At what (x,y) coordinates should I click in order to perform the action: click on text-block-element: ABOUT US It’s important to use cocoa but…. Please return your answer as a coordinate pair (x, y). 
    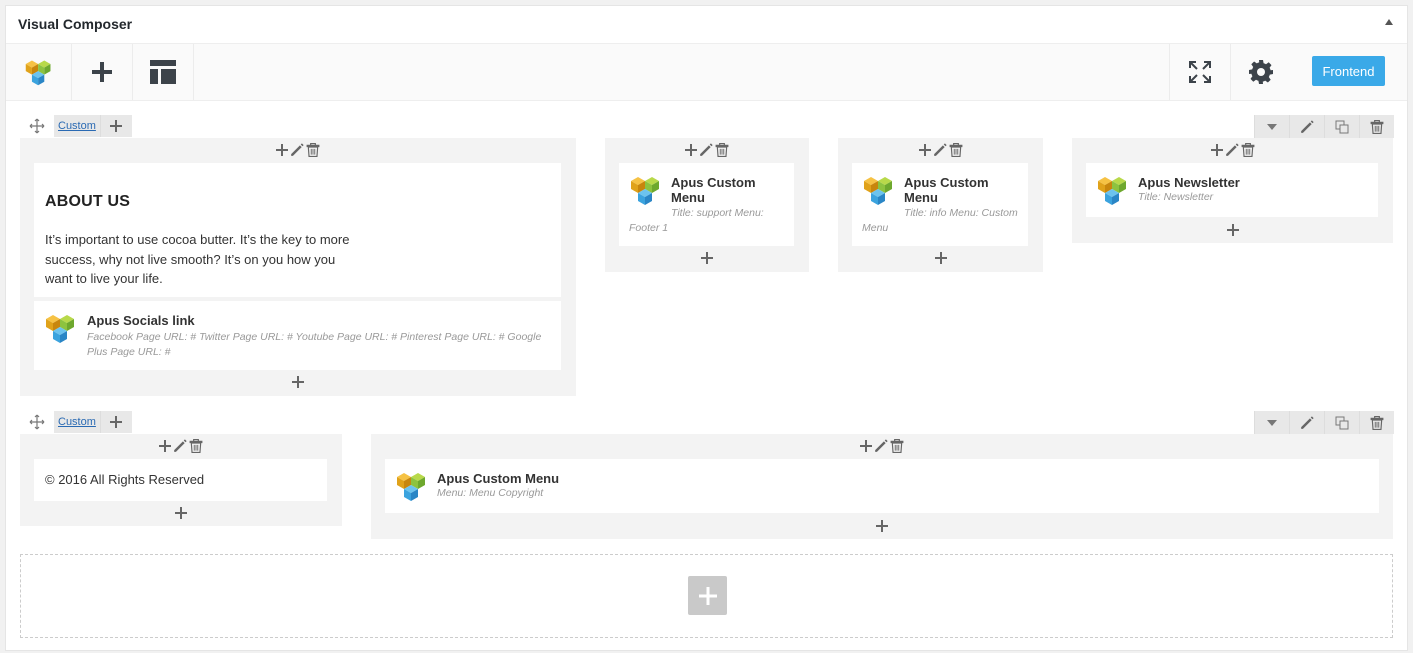
    Looking at the image, I should click on (297, 230).